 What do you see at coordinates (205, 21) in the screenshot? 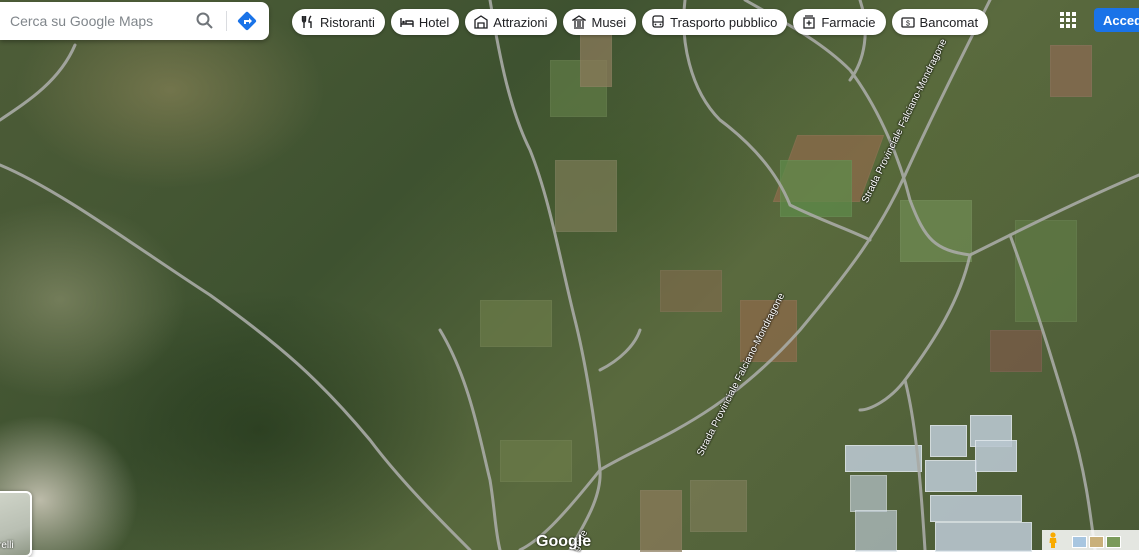
I see `search-icon` at bounding box center [205, 21].